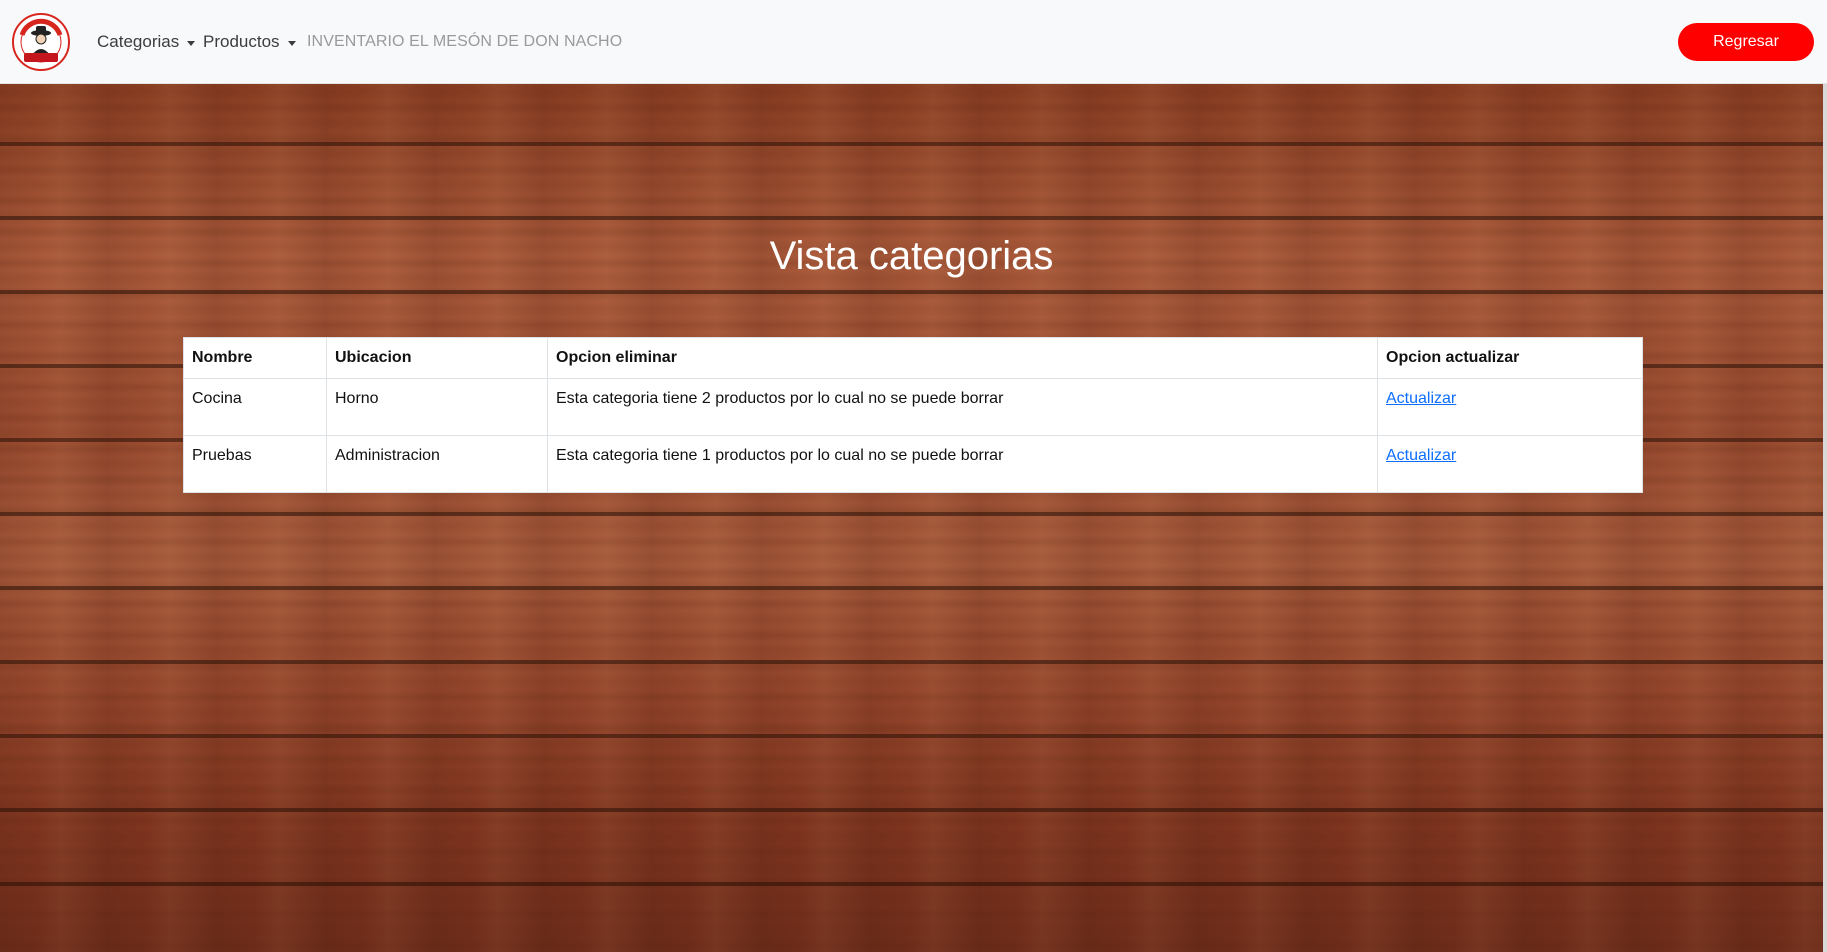 This screenshot has height=952, width=1827. I want to click on page-scrollbar, so click(1825, 518).